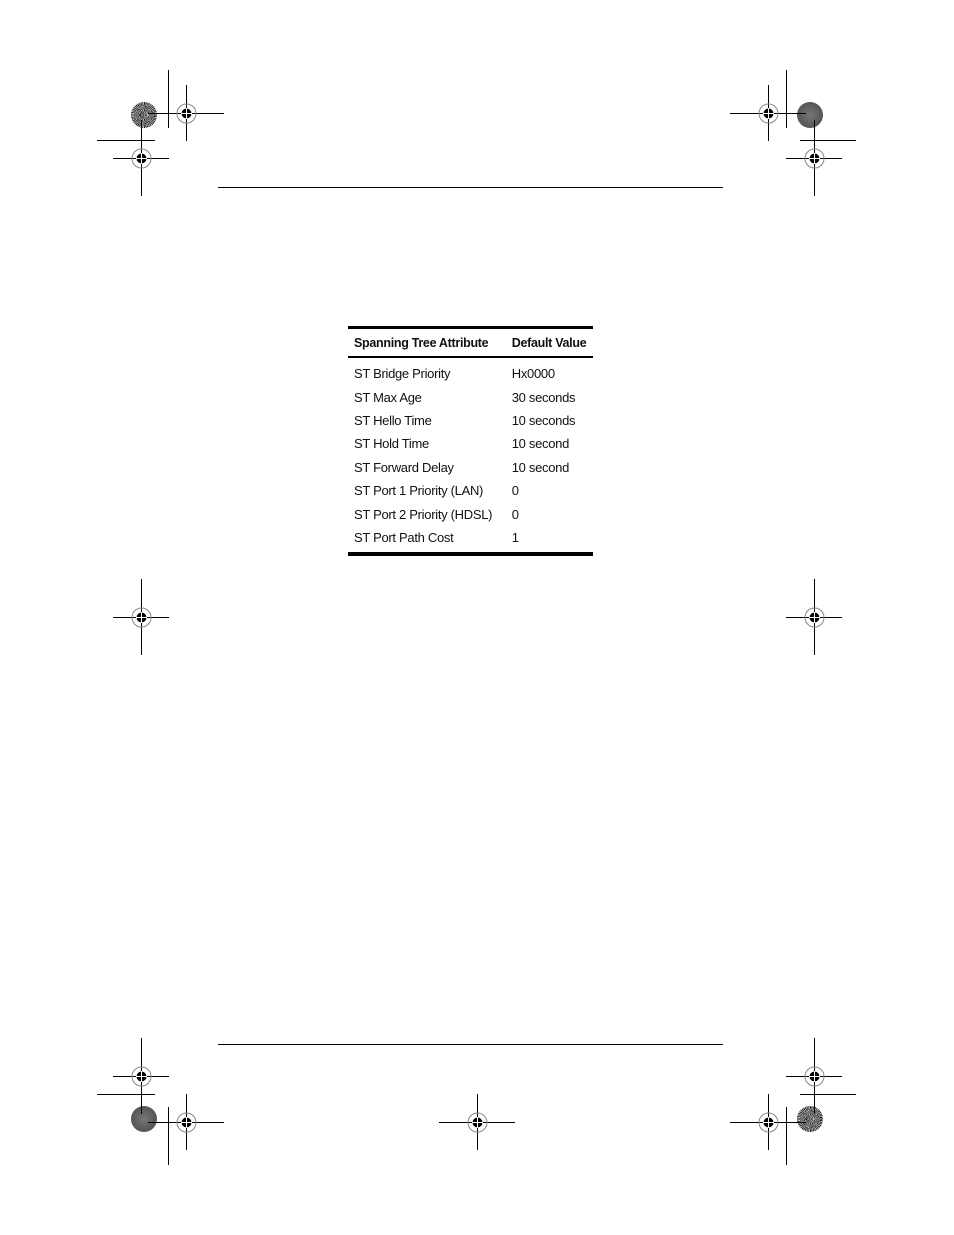 This screenshot has width=954, height=1235. Describe the element at coordinates (419, 491) in the screenshot. I see `attribute-cell: ST Port 1 Priority (LAN)` at that location.